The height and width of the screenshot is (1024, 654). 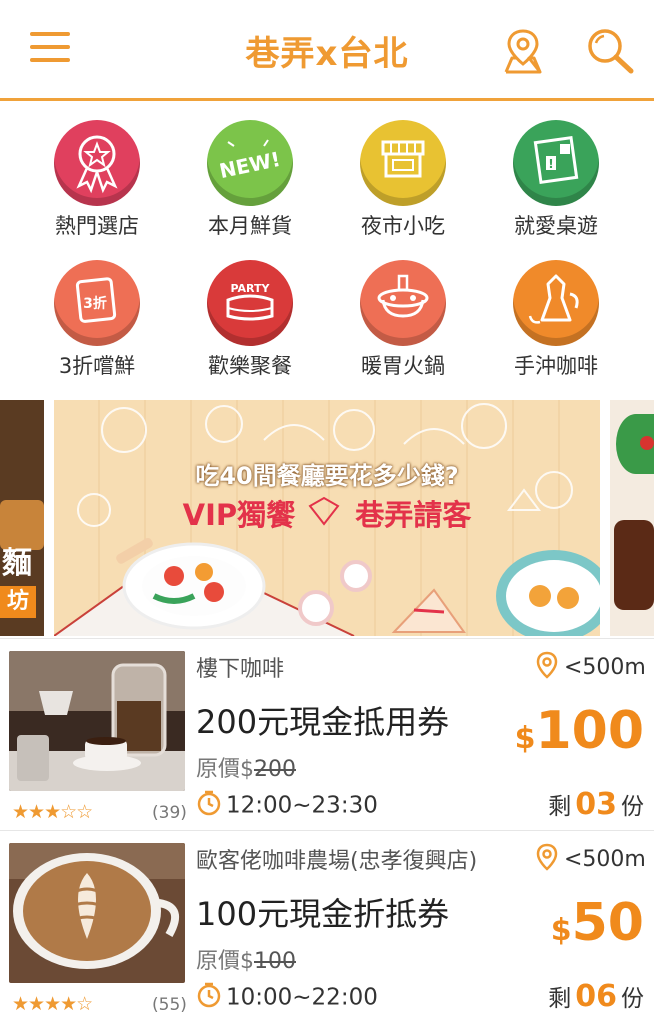 What do you see at coordinates (556, 226) in the screenshot?
I see `category-label: 就愛桌遊` at bounding box center [556, 226].